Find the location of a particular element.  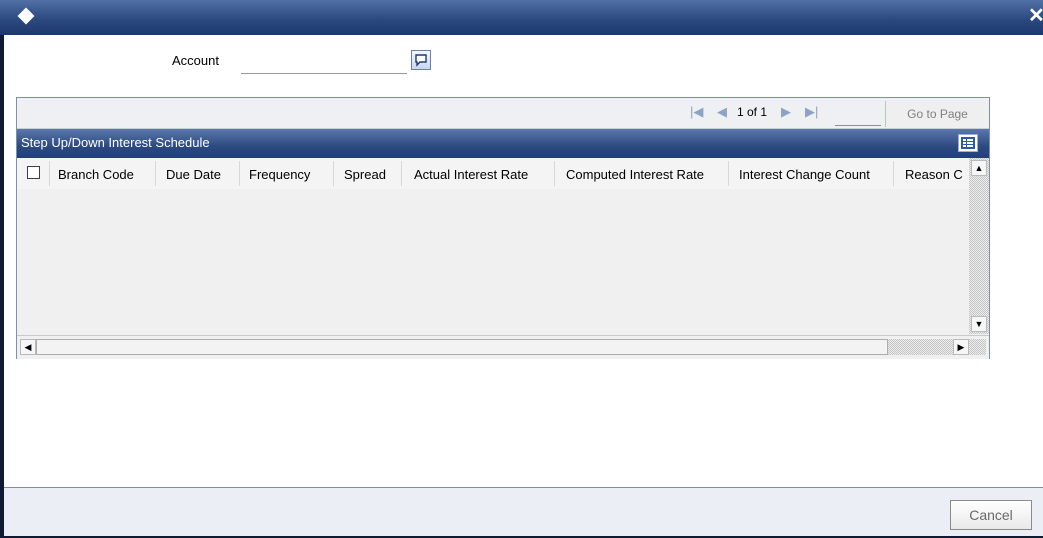

horizontal-scrollbar: ◀ ▶ is located at coordinates (503, 347).